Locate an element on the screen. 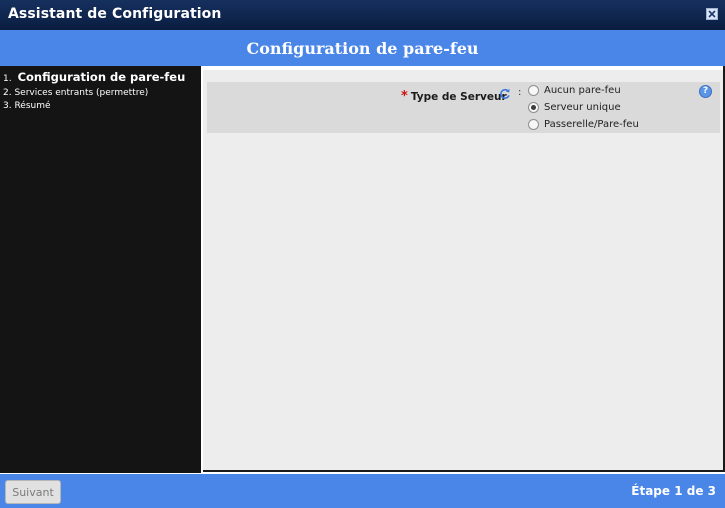  next-button: Suivant is located at coordinates (33, 492).